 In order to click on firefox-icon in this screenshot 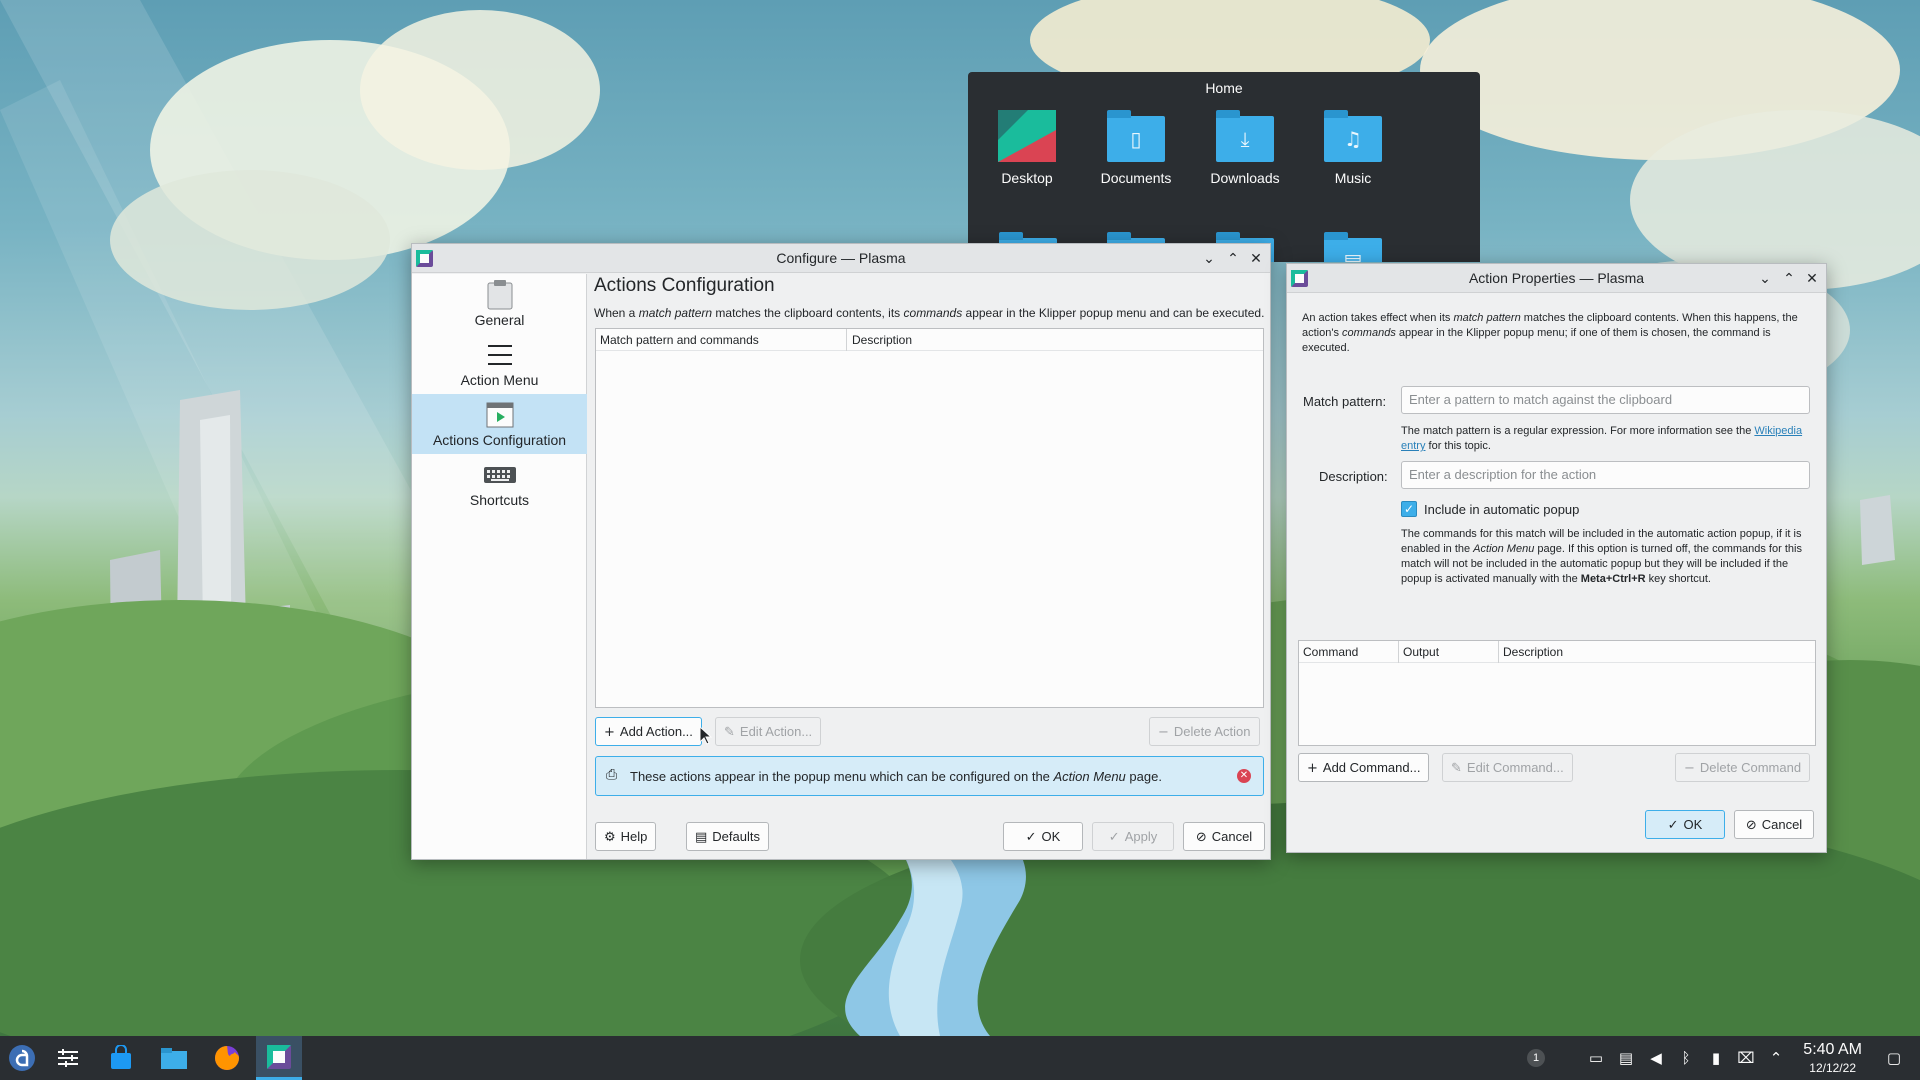, I will do `click(227, 1058)`.